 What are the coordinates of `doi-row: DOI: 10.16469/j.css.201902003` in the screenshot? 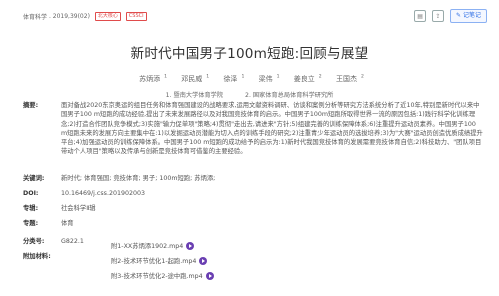 It's located at (253, 193).